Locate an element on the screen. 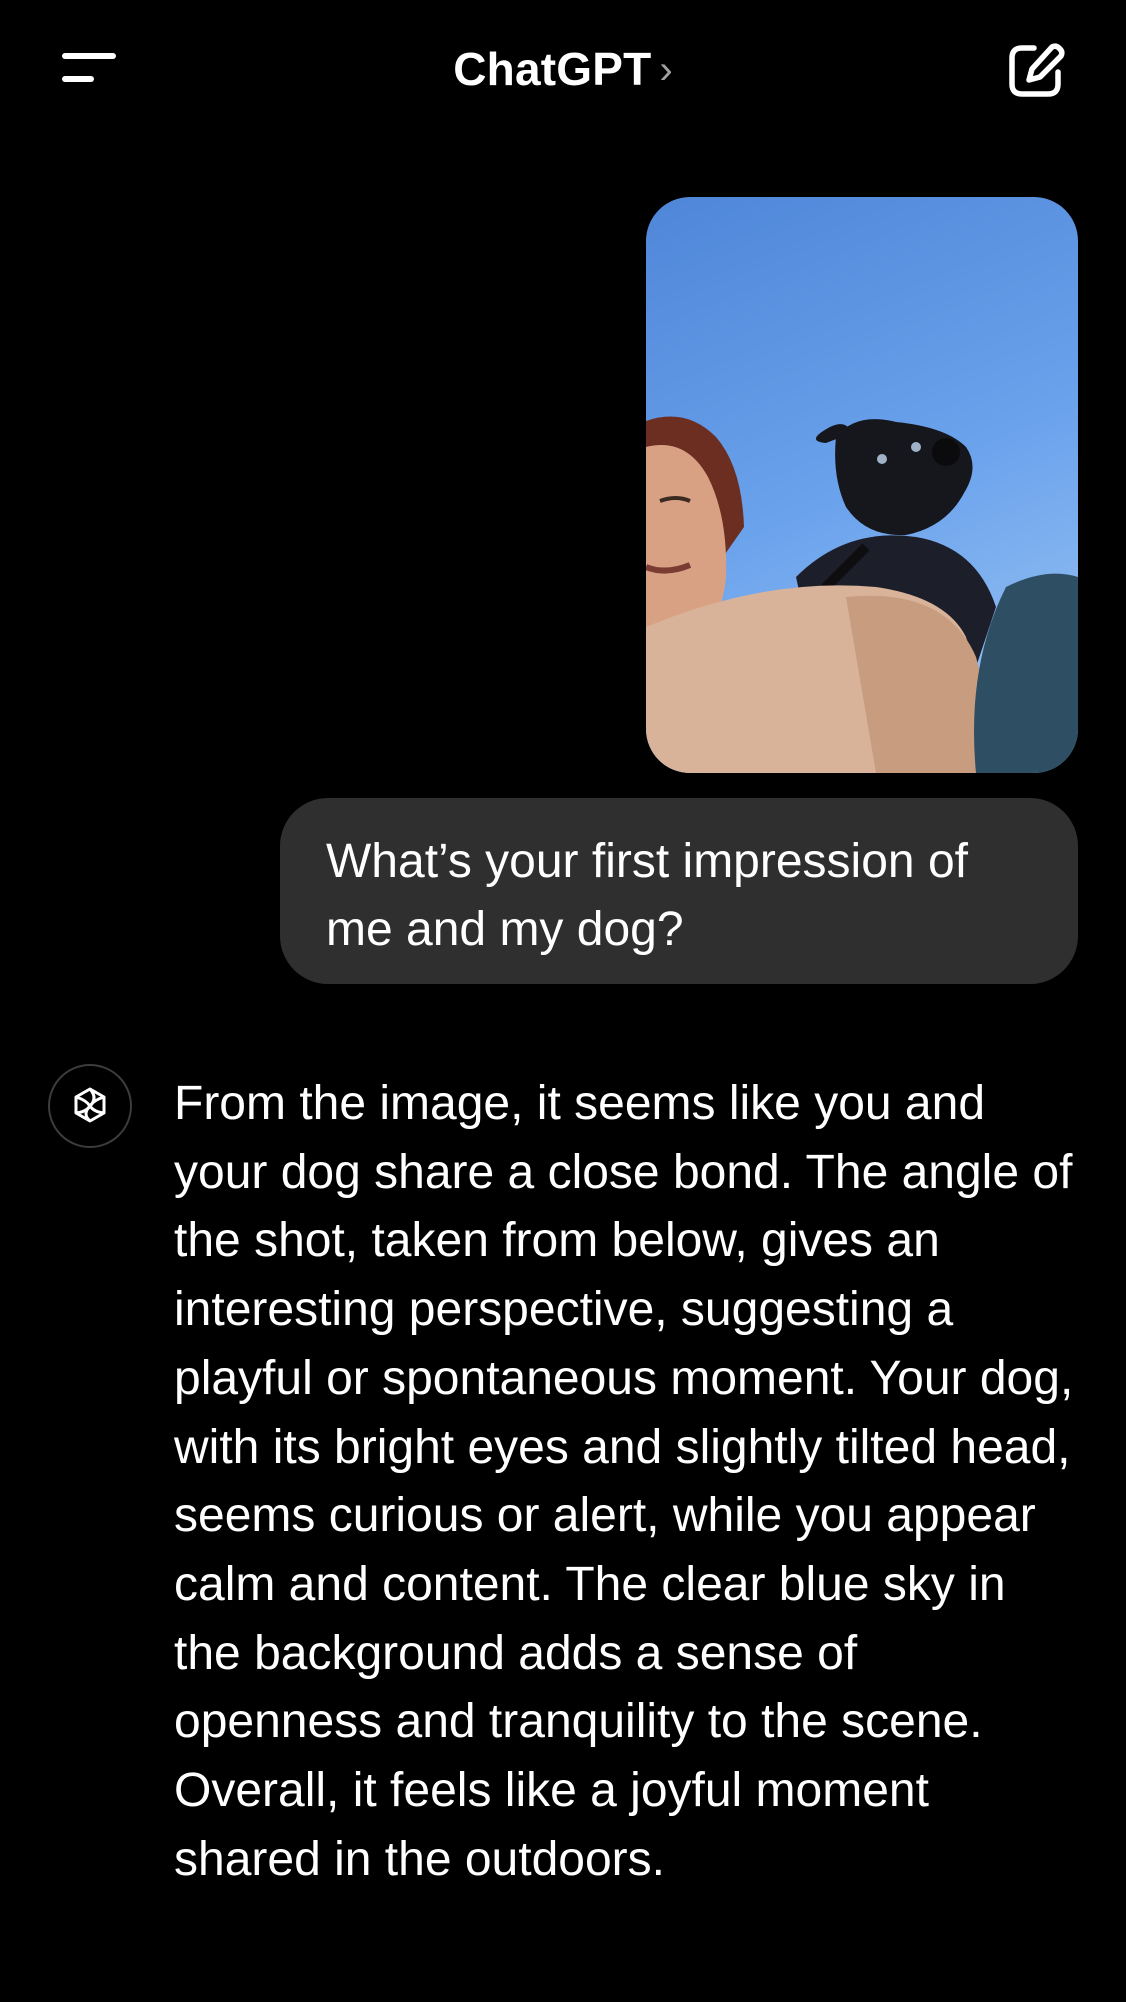 The image size is (1126, 2002). assistant-avatar is located at coordinates (90, 1106).